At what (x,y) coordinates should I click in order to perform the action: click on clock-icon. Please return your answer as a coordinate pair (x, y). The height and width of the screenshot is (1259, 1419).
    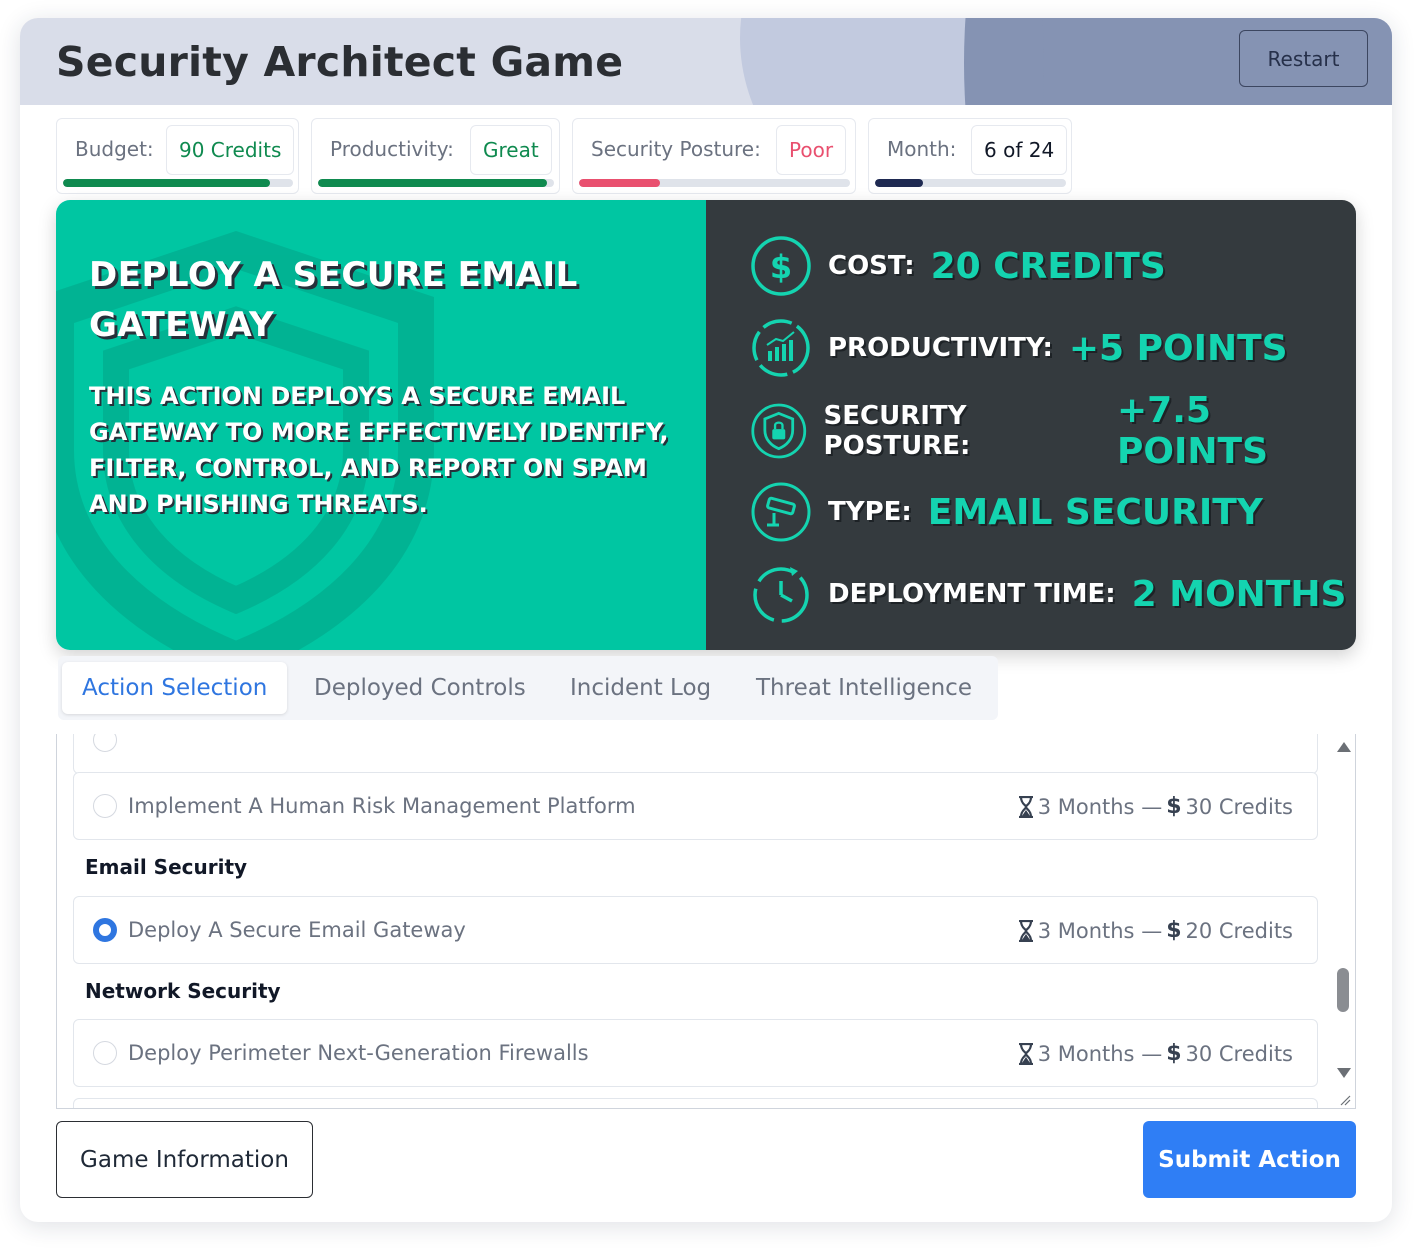
    Looking at the image, I should click on (781, 595).